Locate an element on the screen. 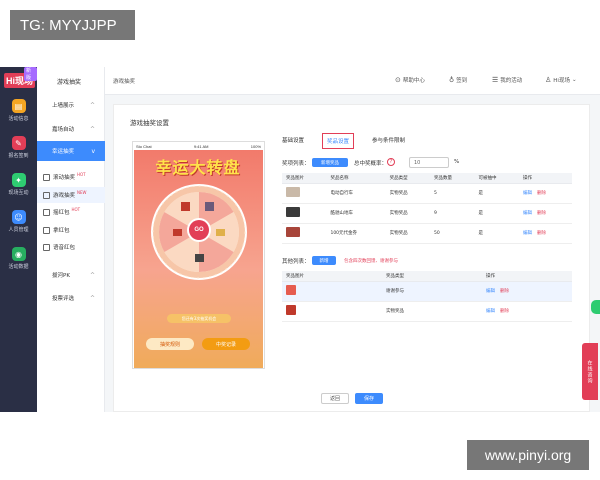 Image resolution: width=600 pixels, height=480 pixels. other-list-label: 其他列表： is located at coordinates (296, 262).